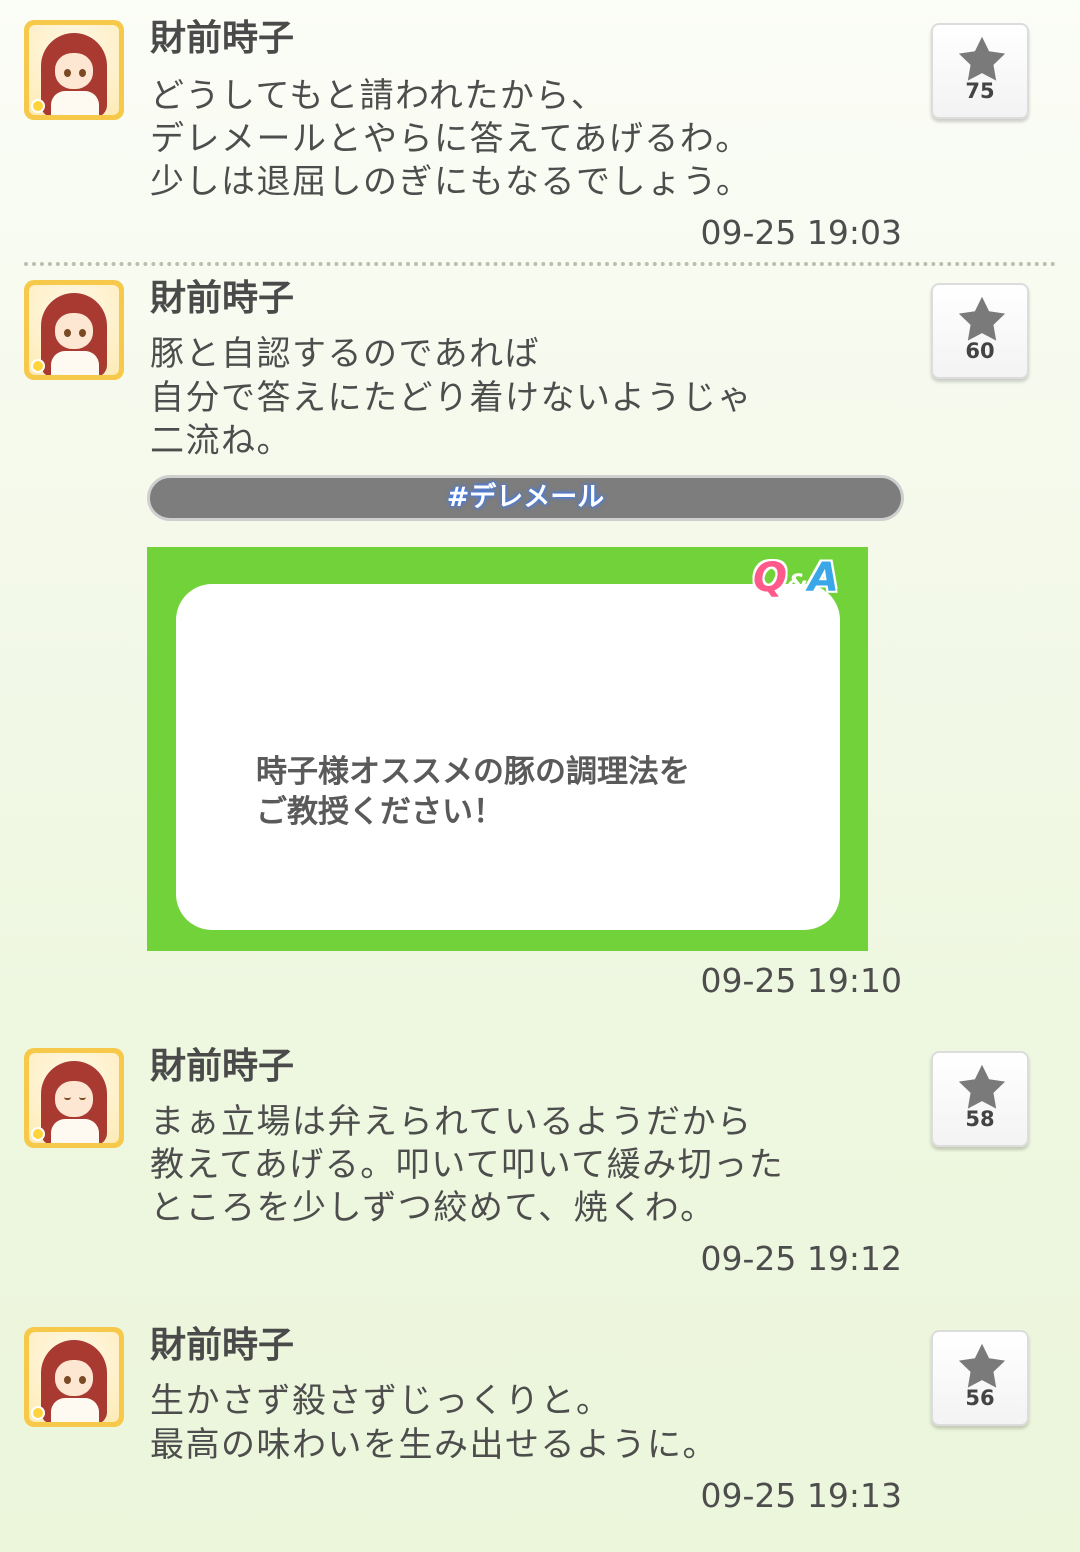 The width and height of the screenshot is (1080, 1552). I want to click on avatar-image, so click(74, 1377).